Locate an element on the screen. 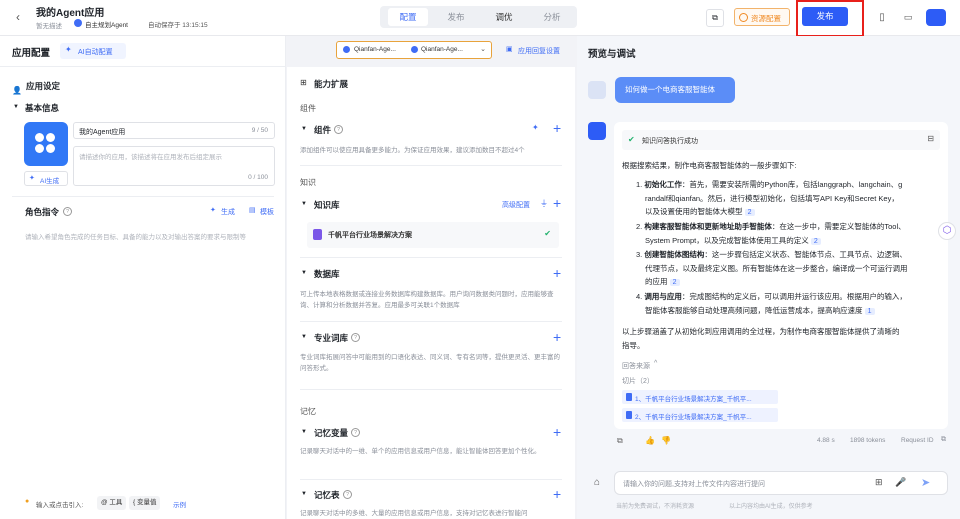  tab-publish: 发布 is located at coordinates (456, 17).